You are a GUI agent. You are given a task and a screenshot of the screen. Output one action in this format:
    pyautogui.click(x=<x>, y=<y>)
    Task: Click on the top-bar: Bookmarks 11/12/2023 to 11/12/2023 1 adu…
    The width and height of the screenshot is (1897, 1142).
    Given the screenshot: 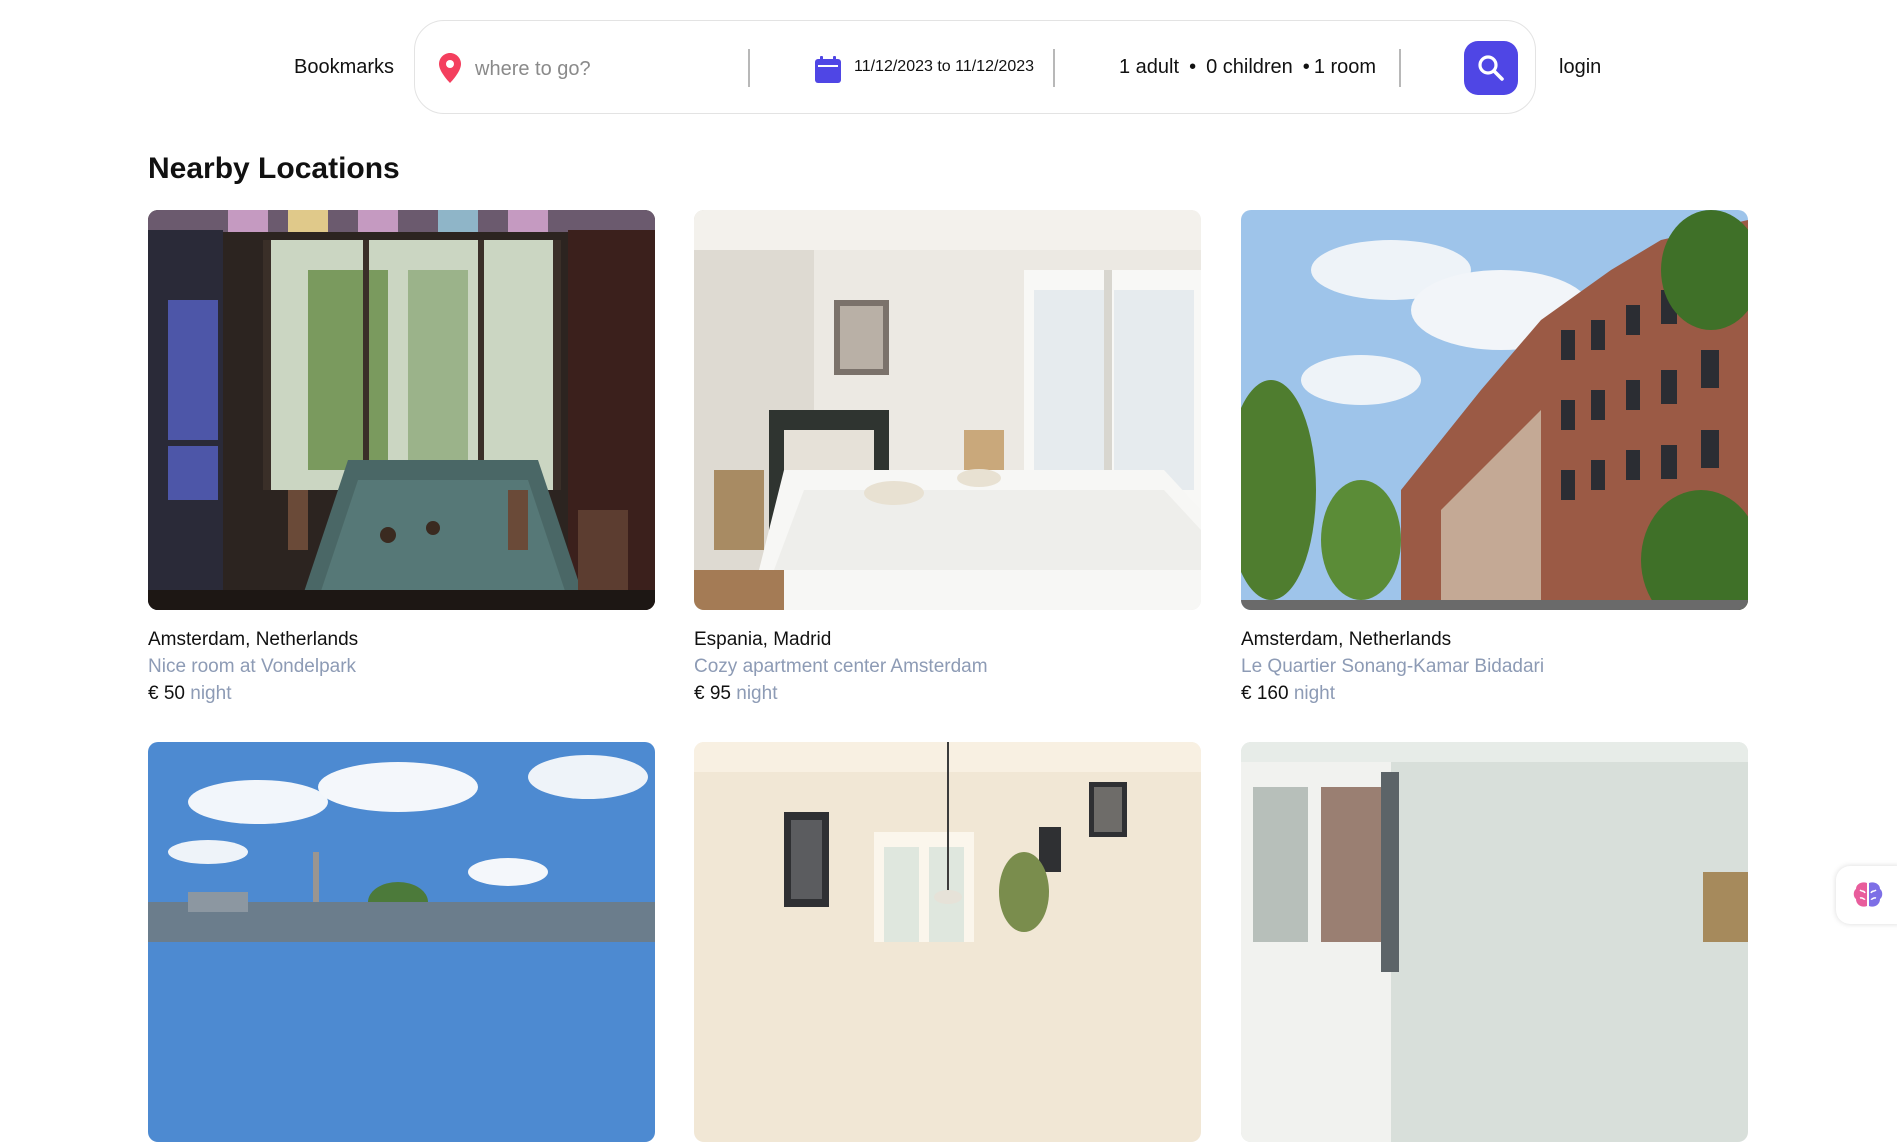 What is the action you would take?
    pyautogui.click(x=948, y=67)
    